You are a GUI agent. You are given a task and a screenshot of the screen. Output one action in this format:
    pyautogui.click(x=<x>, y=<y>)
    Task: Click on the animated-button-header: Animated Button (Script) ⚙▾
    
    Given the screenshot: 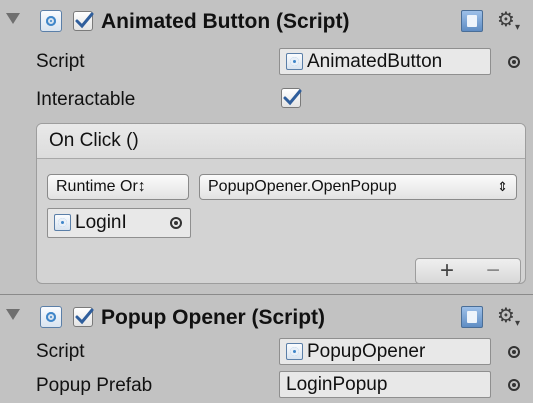 What is the action you would take?
    pyautogui.click(x=266, y=20)
    